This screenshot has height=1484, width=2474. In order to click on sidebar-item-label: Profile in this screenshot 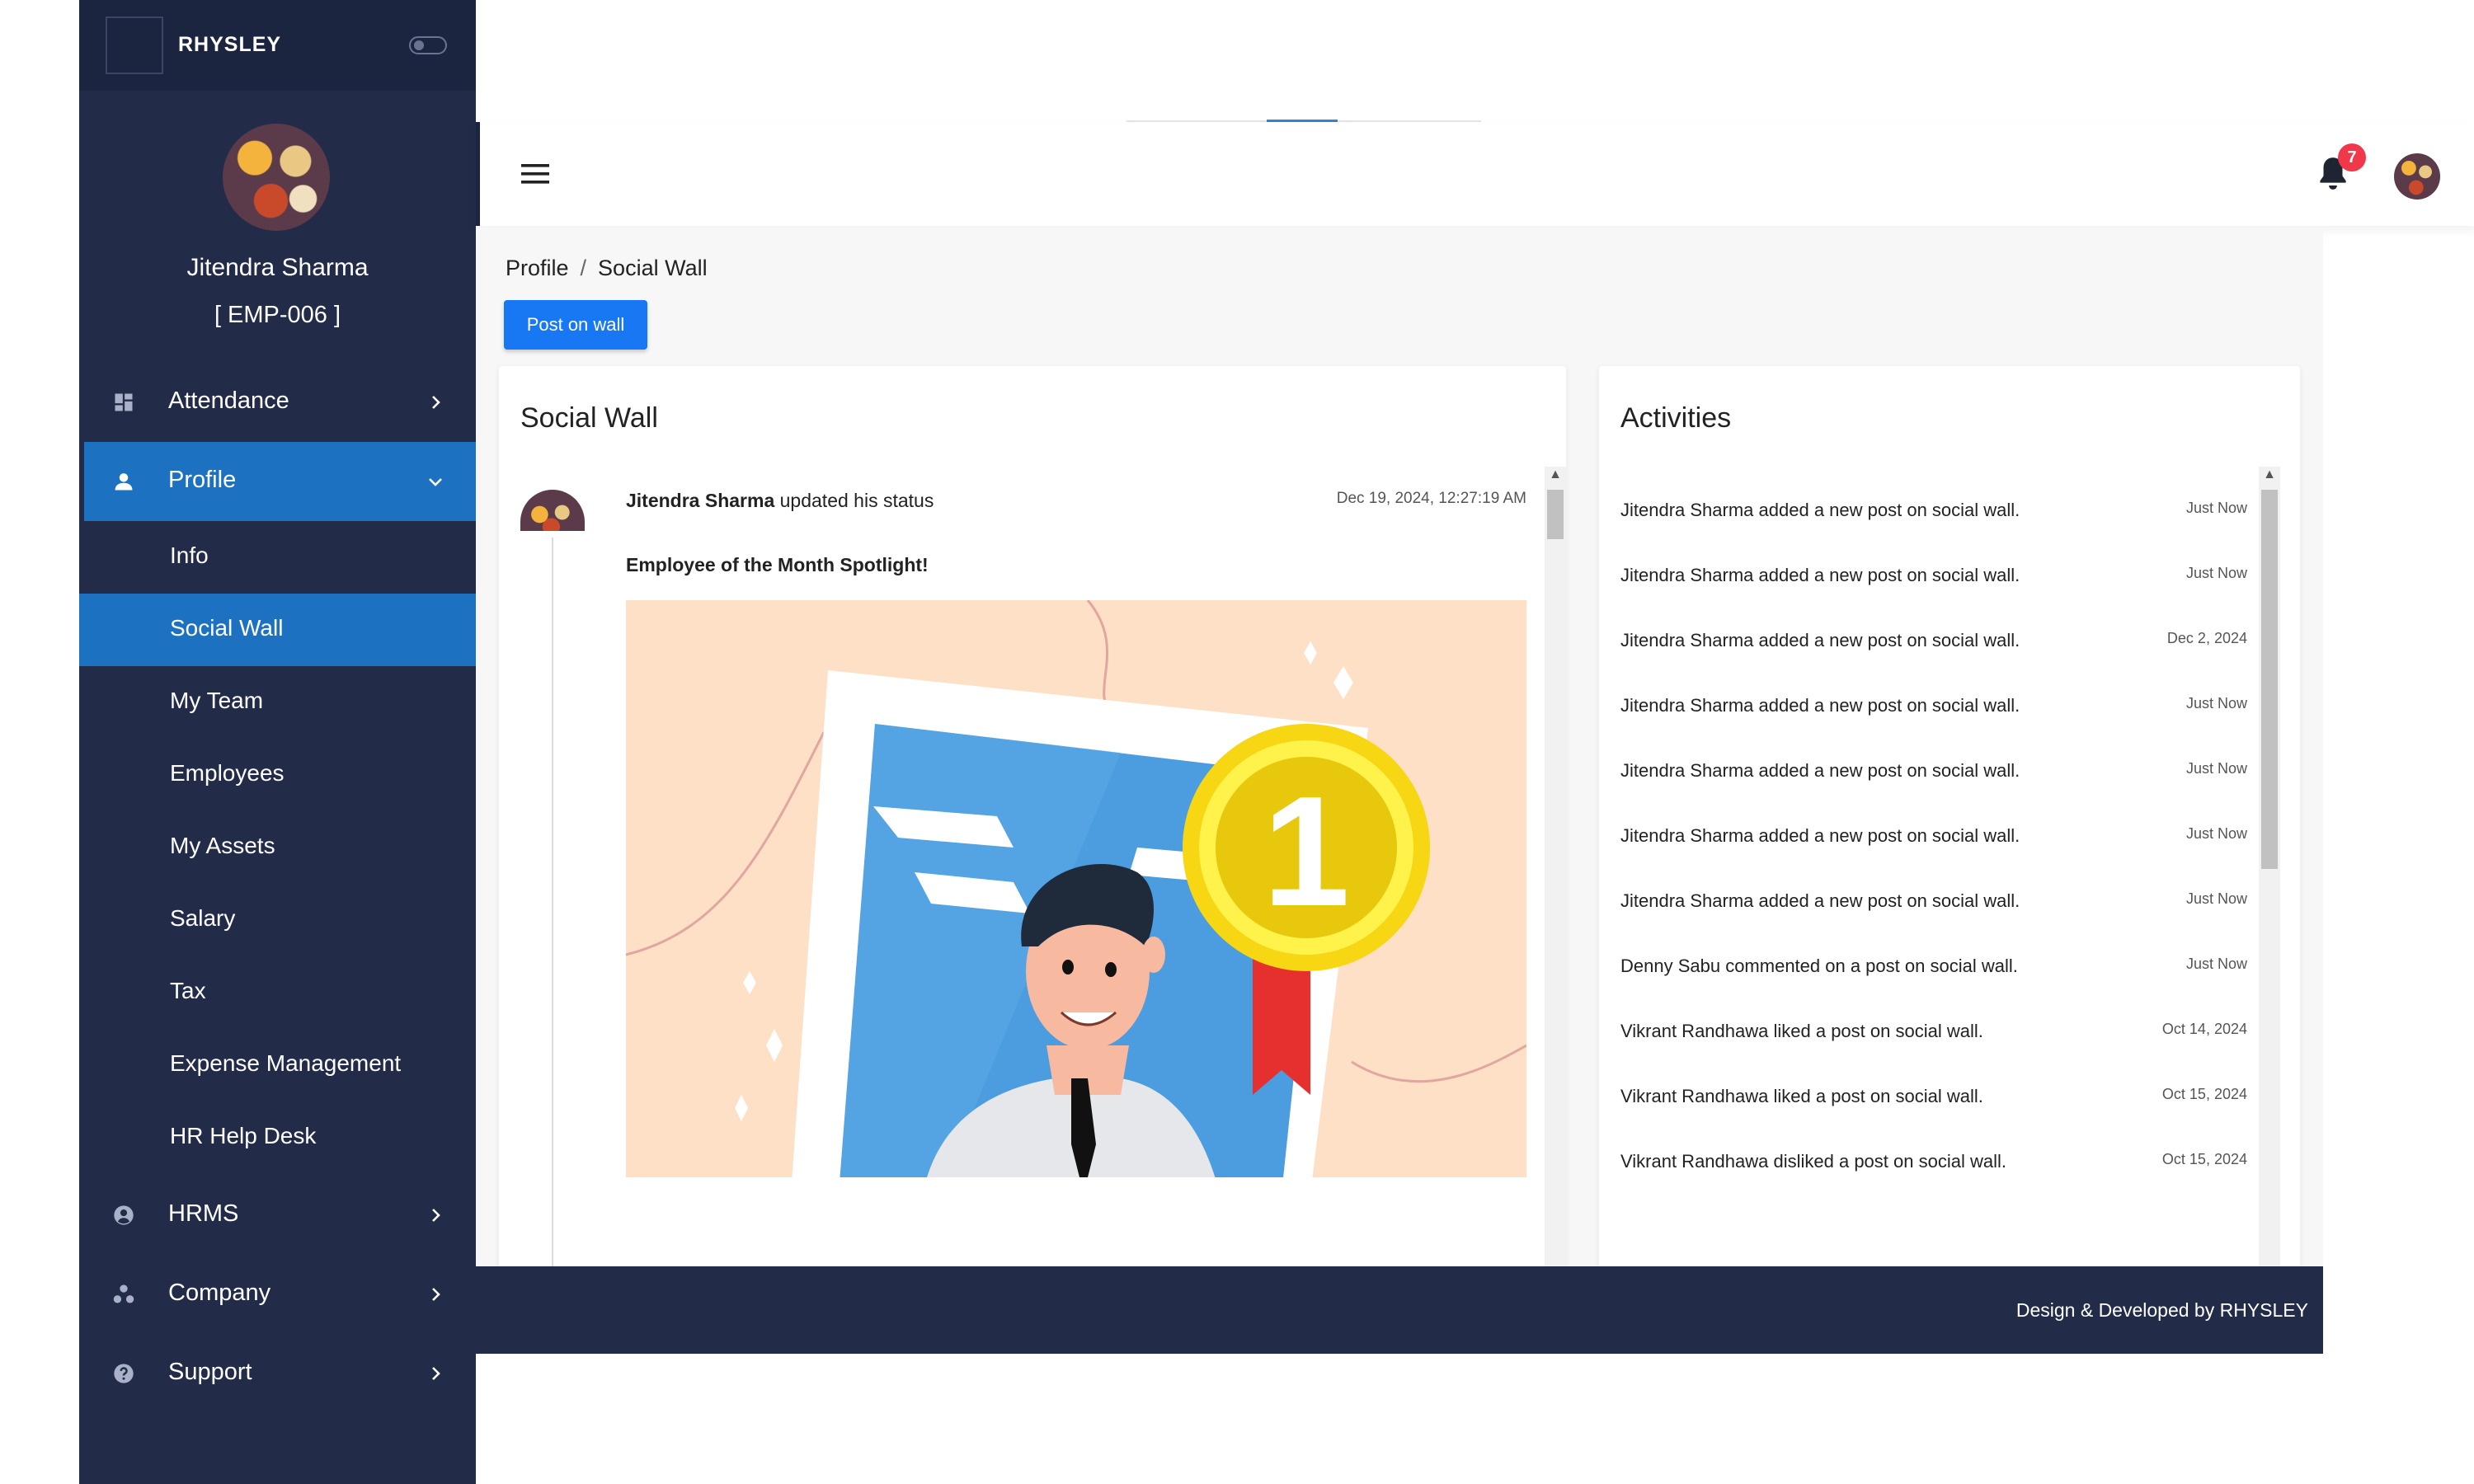, I will do `click(202, 480)`.